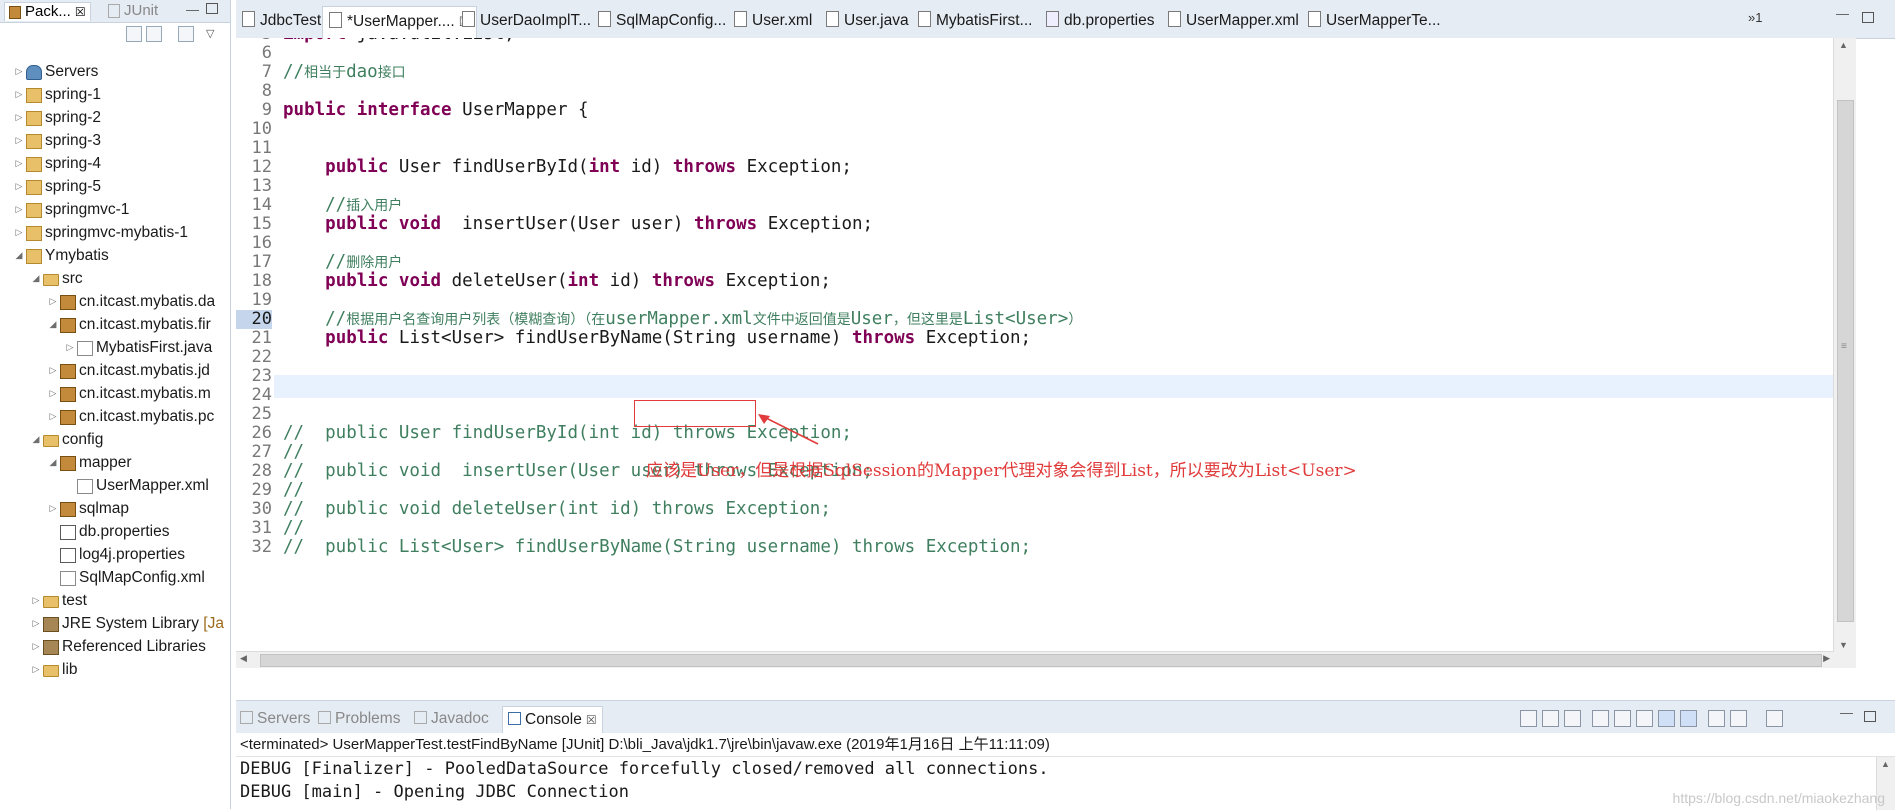 The height and width of the screenshot is (810, 1895). What do you see at coordinates (115, 347) in the screenshot?
I see `tree-item: ▷ MybatisFirst.java` at bounding box center [115, 347].